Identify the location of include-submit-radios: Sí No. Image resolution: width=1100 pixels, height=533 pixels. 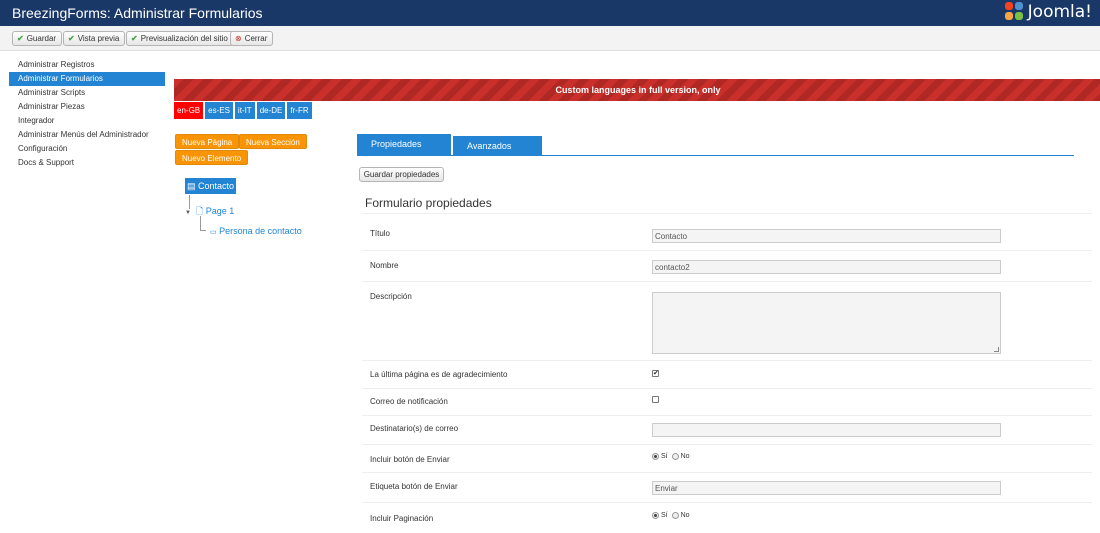
(671, 456).